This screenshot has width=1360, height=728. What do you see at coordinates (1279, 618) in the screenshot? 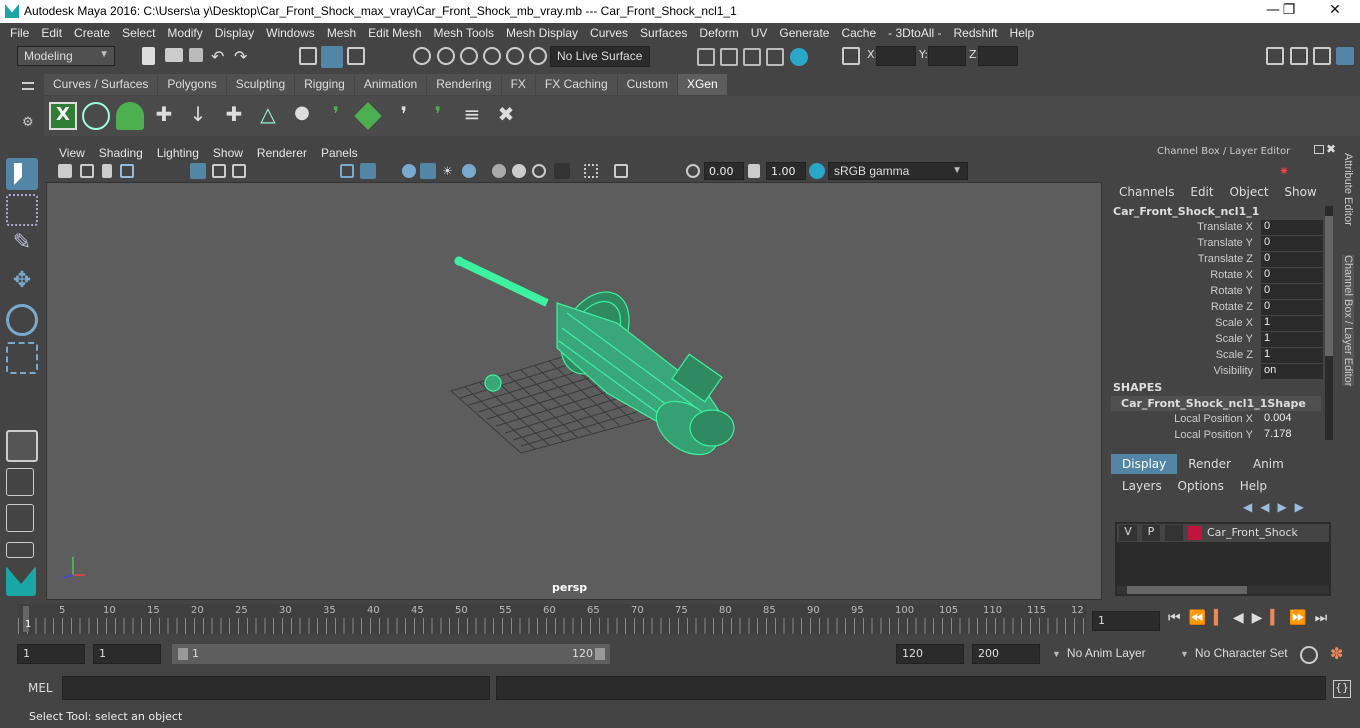
I see `step-forward-key-icon: ▍` at bounding box center [1279, 618].